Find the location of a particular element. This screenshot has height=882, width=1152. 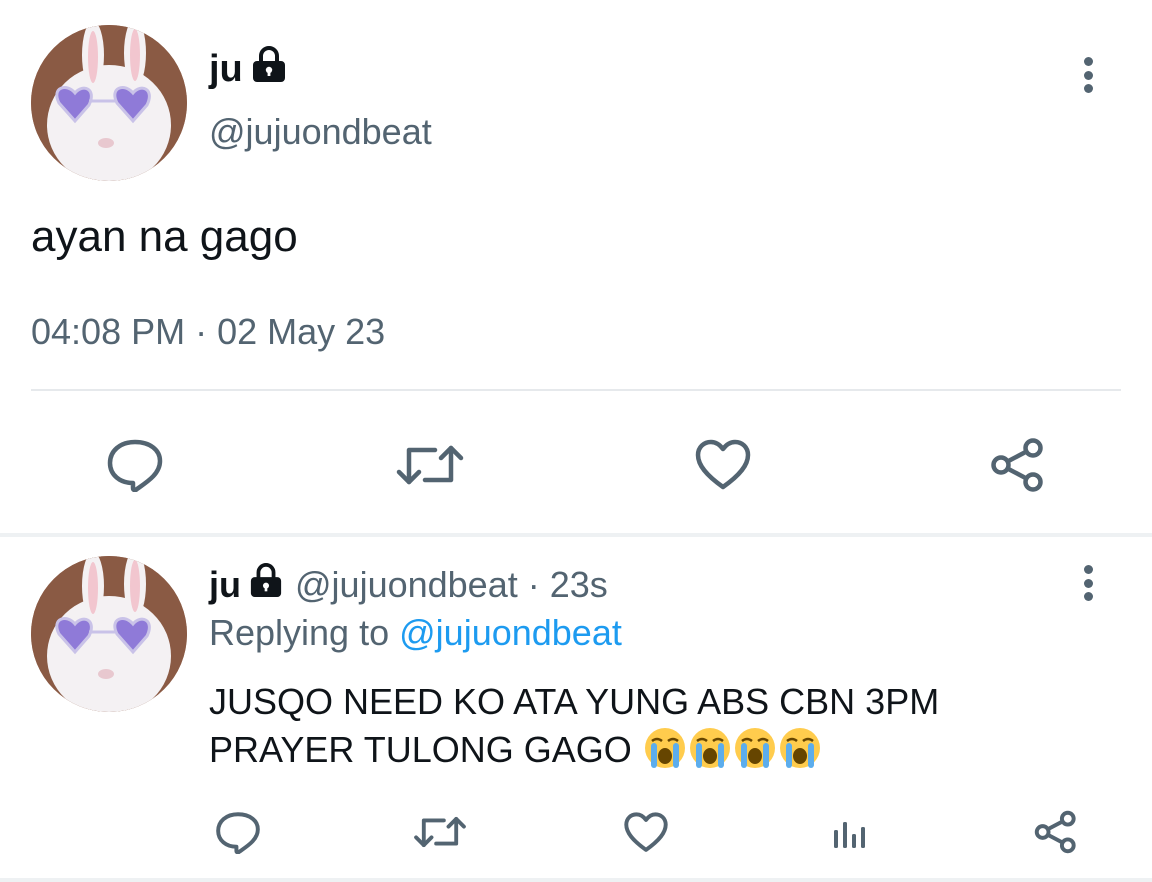

reply-display-name: ju is located at coordinates (247, 584).